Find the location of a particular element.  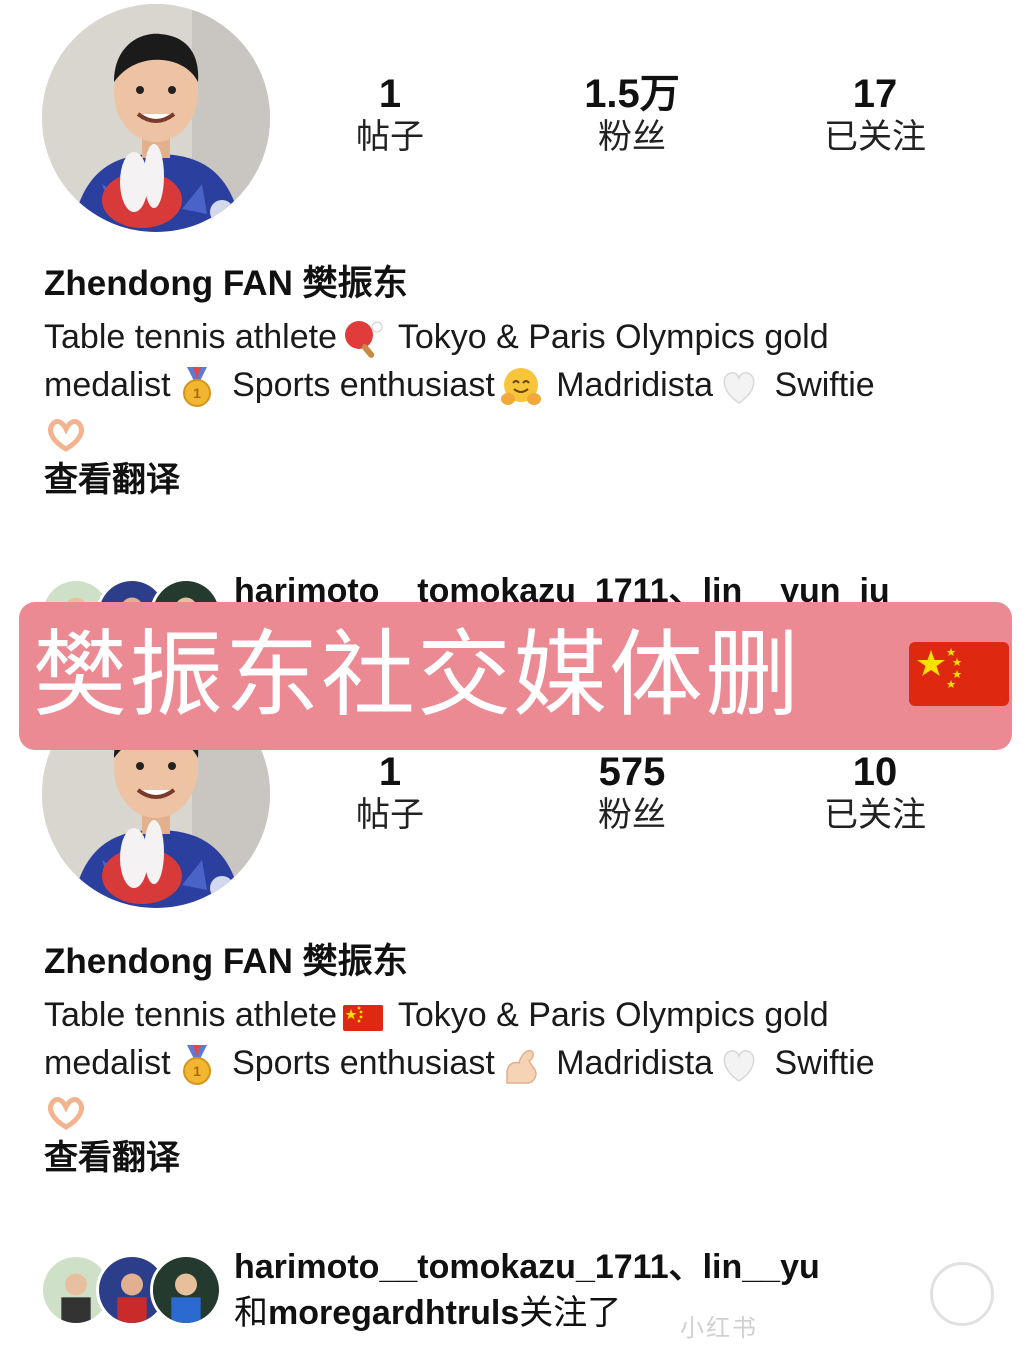

followed-by-last-user: moregardhtruls is located at coordinates (393, 1313).